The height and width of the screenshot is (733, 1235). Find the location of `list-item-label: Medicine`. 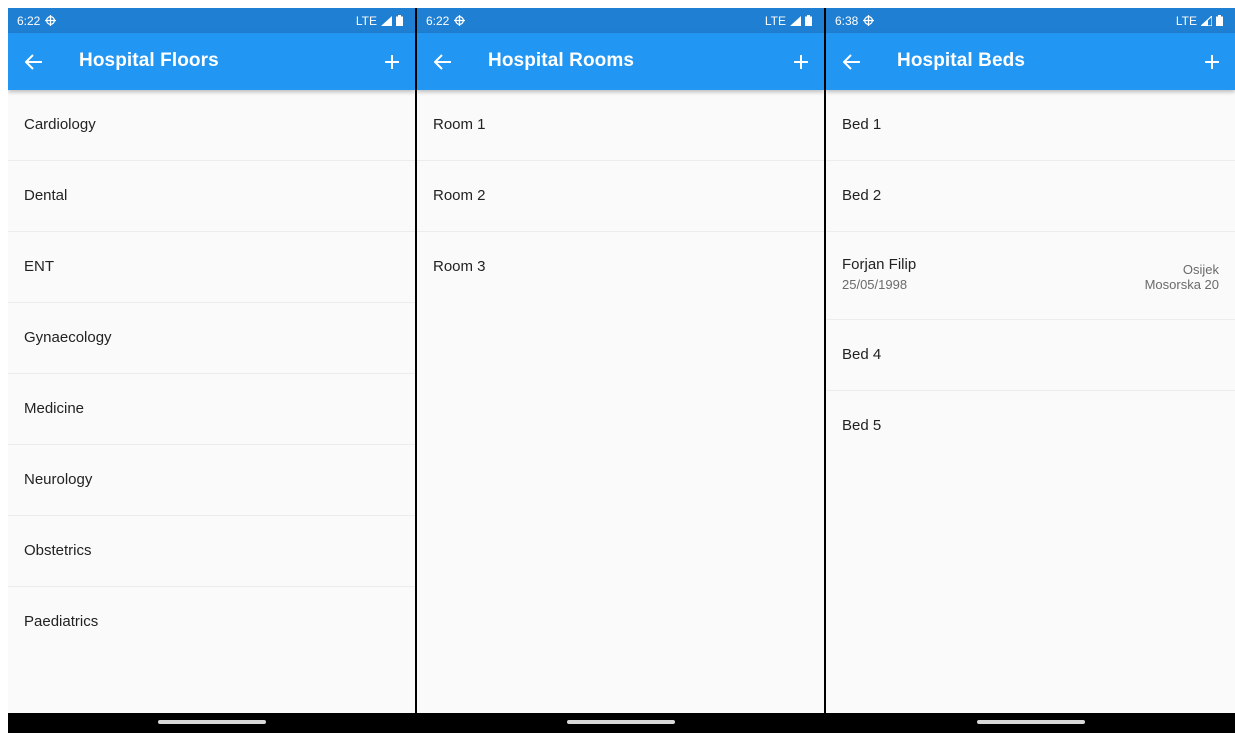

list-item-label: Medicine is located at coordinates (54, 408).